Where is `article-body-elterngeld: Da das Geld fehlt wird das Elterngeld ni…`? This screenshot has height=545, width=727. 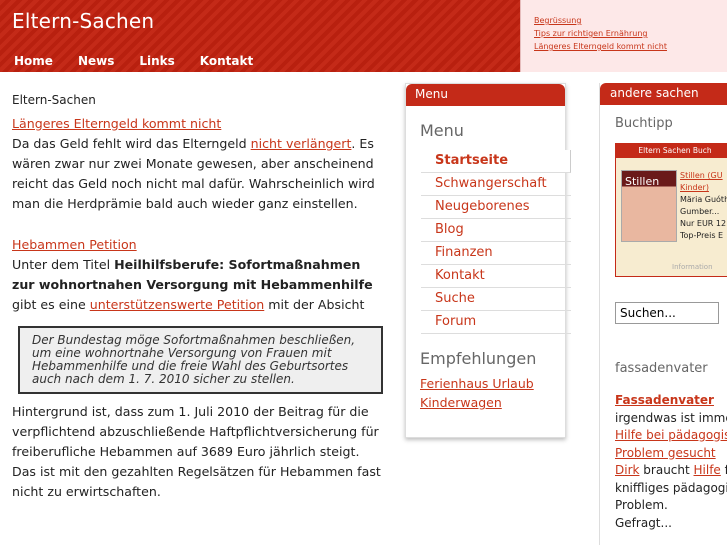
article-body-elterngeld: Da das Geld fehlt wird das Elterngeld ni… is located at coordinates (193, 173).